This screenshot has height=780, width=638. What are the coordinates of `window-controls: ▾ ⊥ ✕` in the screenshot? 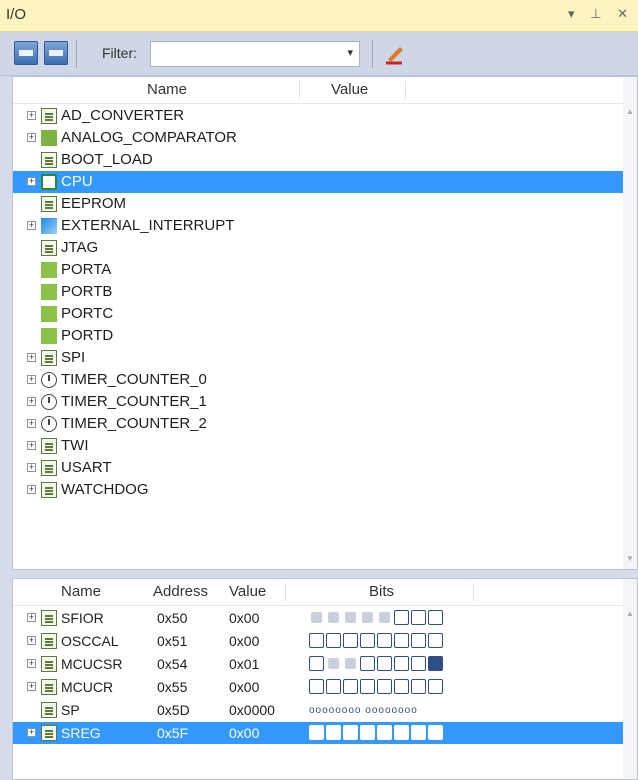 It's located at (601, 14).